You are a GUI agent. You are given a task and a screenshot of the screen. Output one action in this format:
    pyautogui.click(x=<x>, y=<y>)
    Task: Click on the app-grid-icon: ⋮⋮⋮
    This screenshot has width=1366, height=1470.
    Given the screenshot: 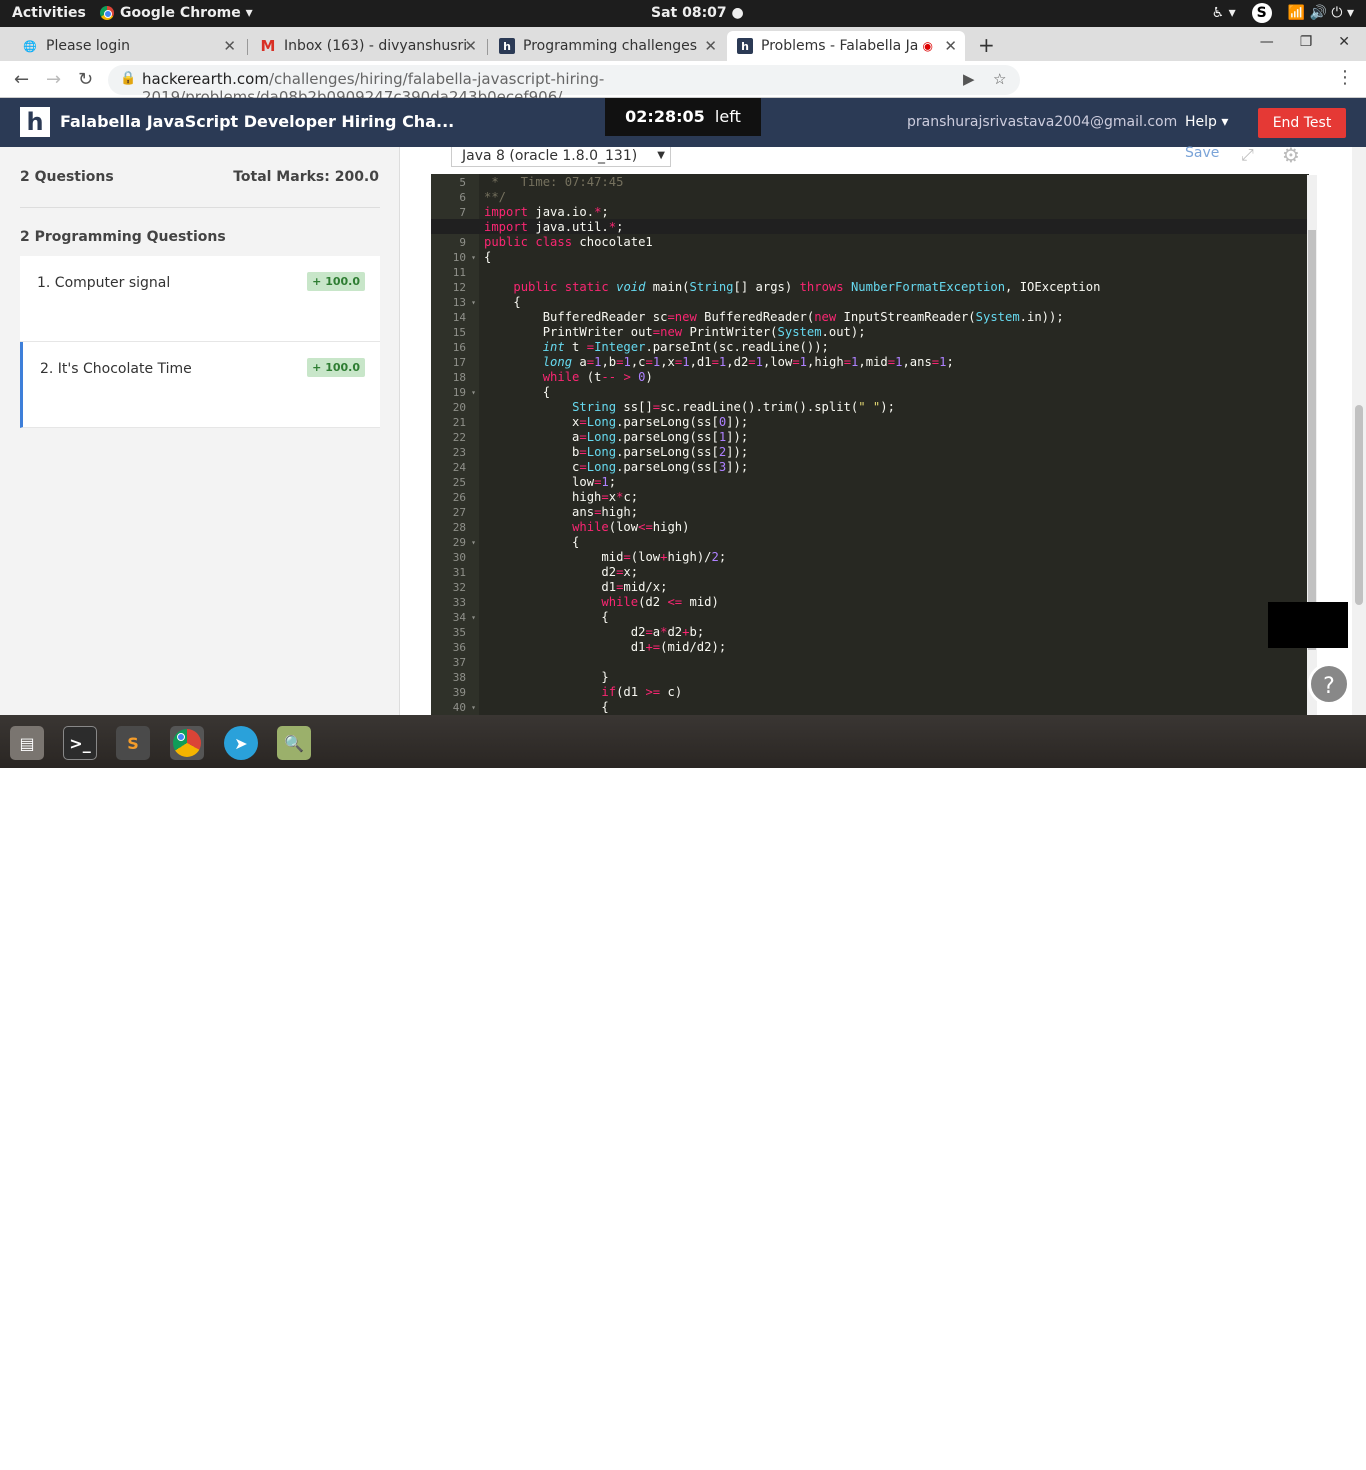 What is the action you would take?
    pyautogui.click(x=1345, y=1457)
    